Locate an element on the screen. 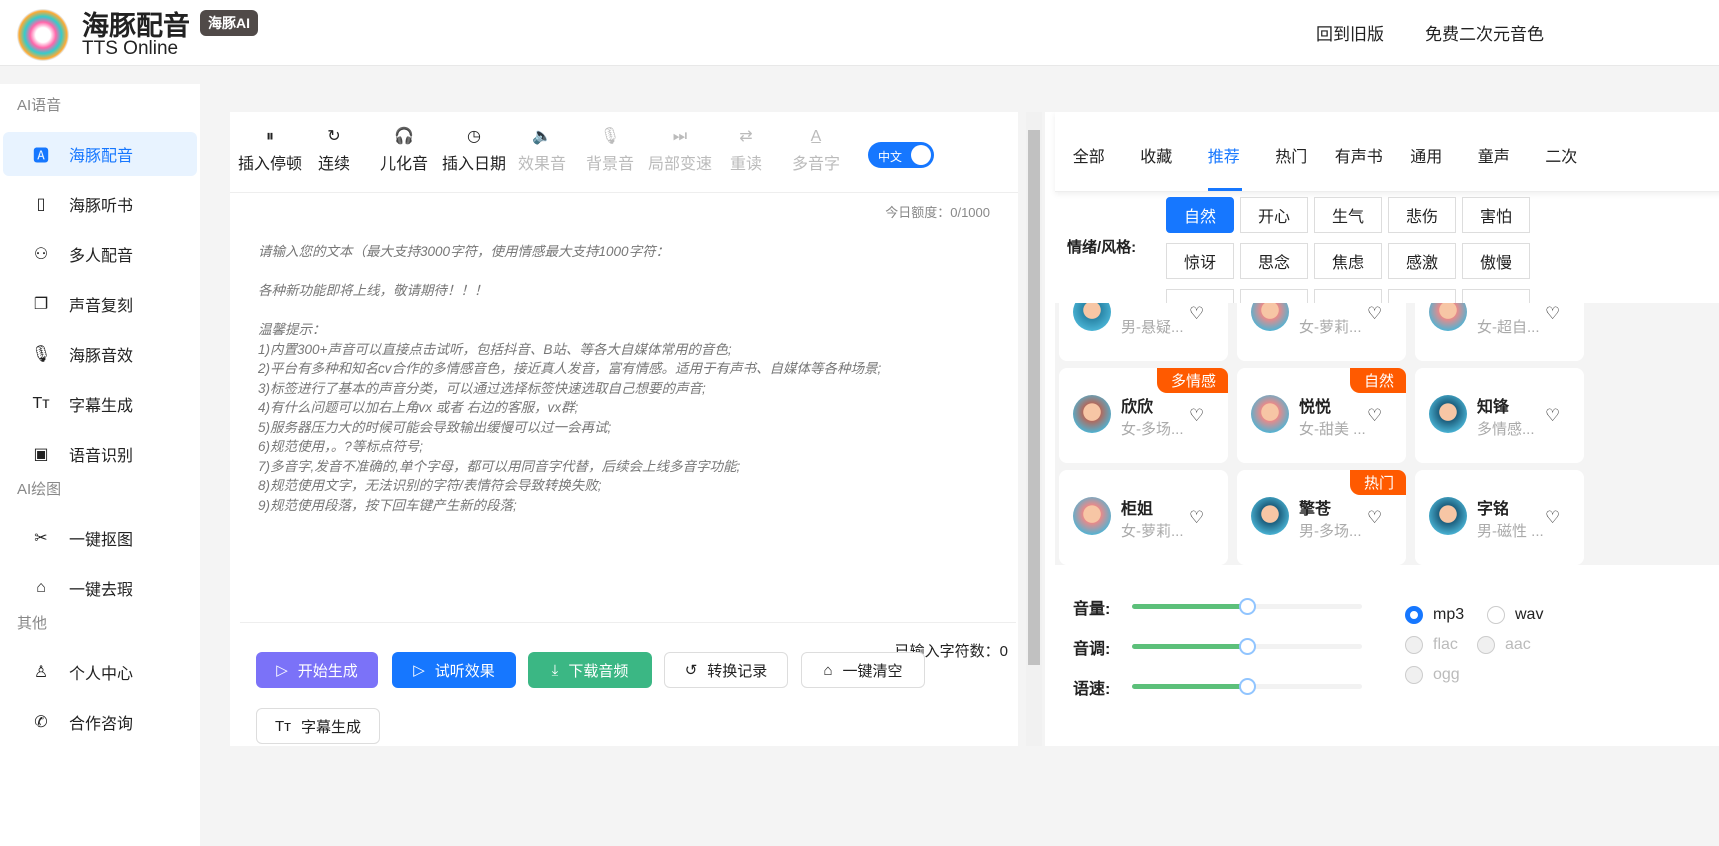  emotion-tag: 傲慢 is located at coordinates (1496, 261).